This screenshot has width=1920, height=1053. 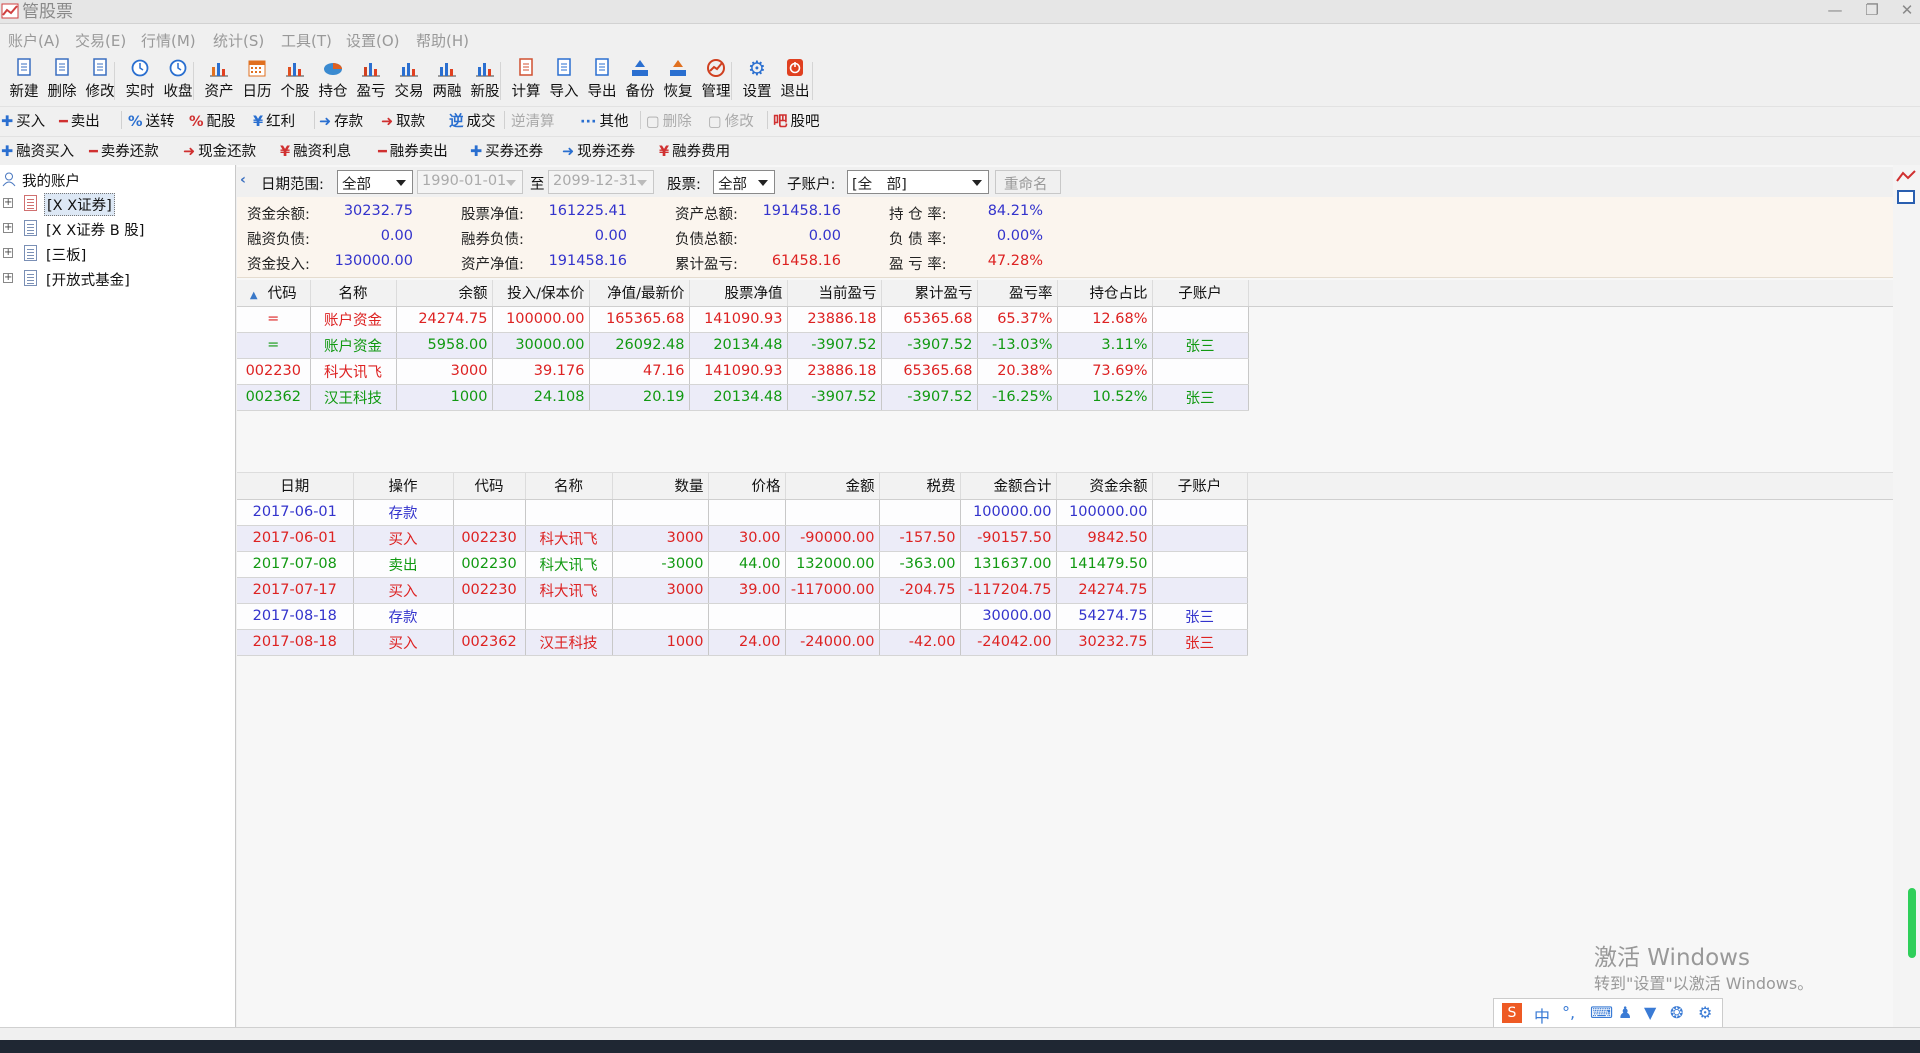 What do you see at coordinates (315, 150) in the screenshot?
I see `op-margin-3: ¥ 融资利息` at bounding box center [315, 150].